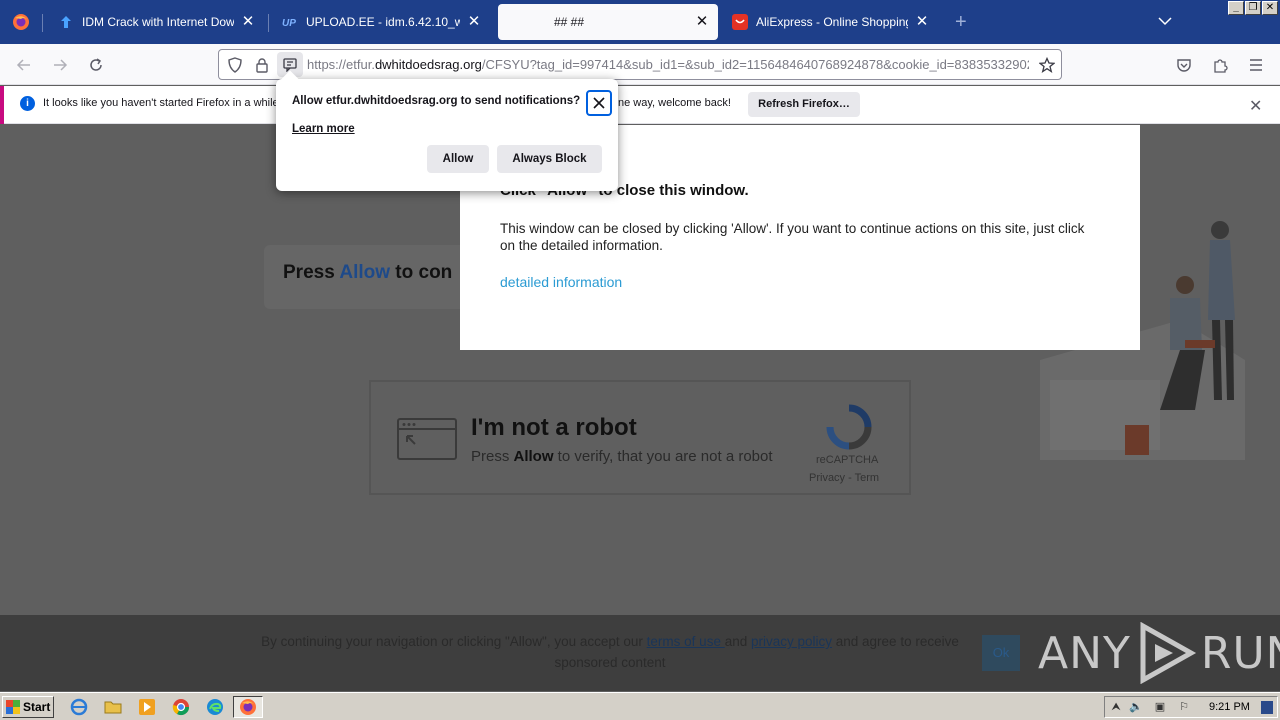 The width and height of the screenshot is (1280, 720). I want to click on close-window-button: ✕, so click(1270, 8).